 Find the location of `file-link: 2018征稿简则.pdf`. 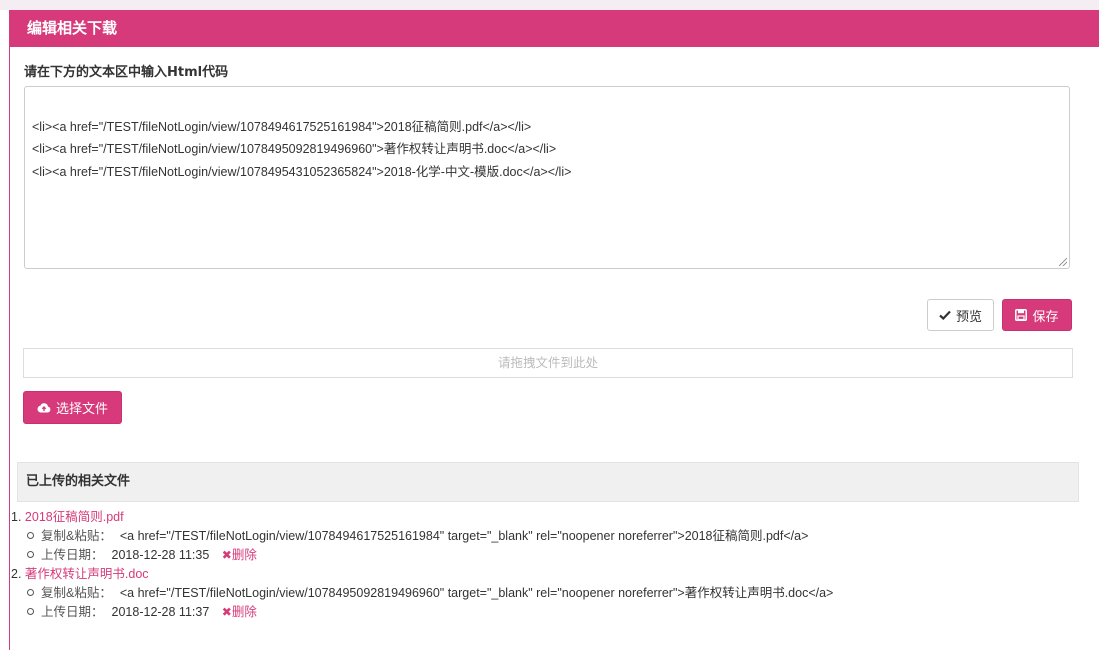

file-link: 2018征稿简则.pdf is located at coordinates (74, 517).